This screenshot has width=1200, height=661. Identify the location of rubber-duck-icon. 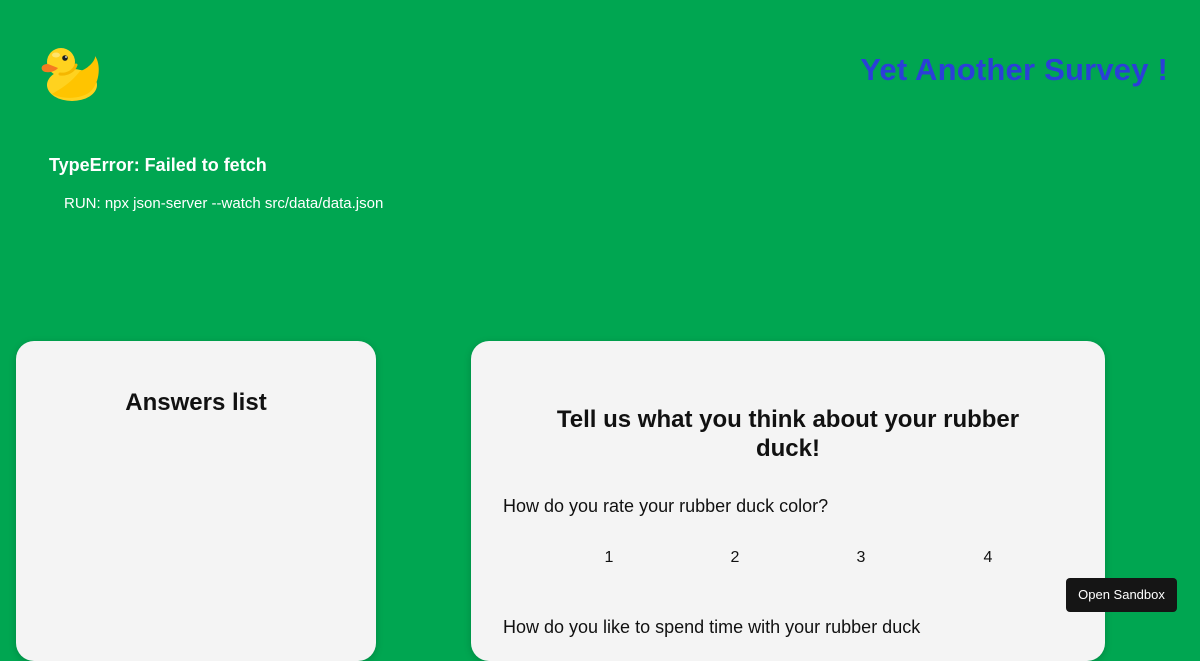
(70, 74).